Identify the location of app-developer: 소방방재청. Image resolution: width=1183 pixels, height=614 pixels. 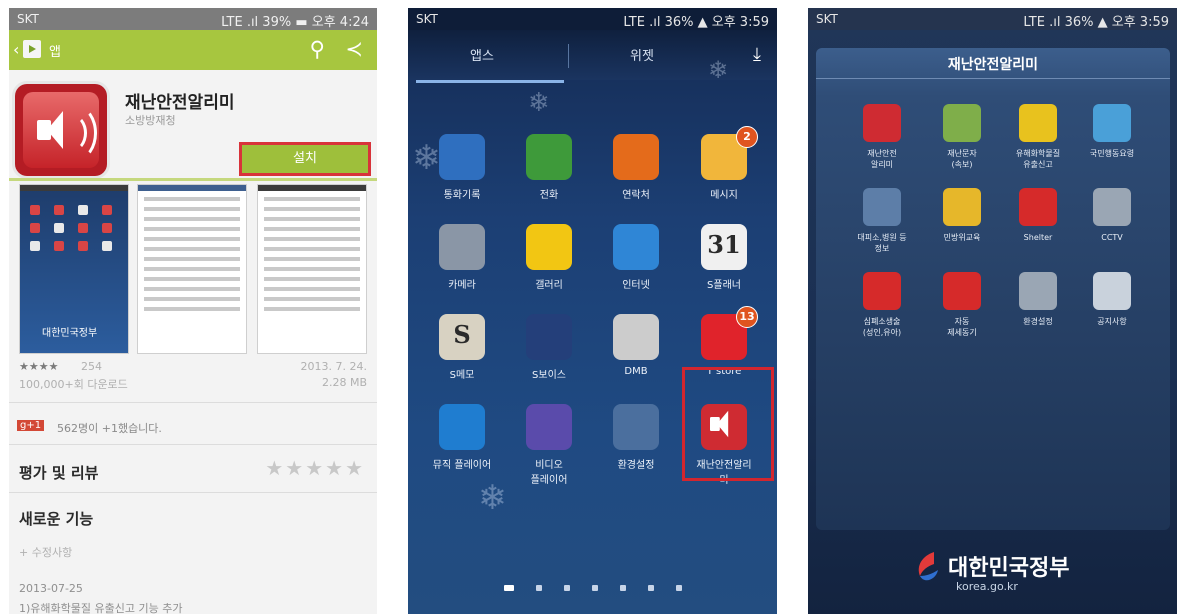
(150, 120).